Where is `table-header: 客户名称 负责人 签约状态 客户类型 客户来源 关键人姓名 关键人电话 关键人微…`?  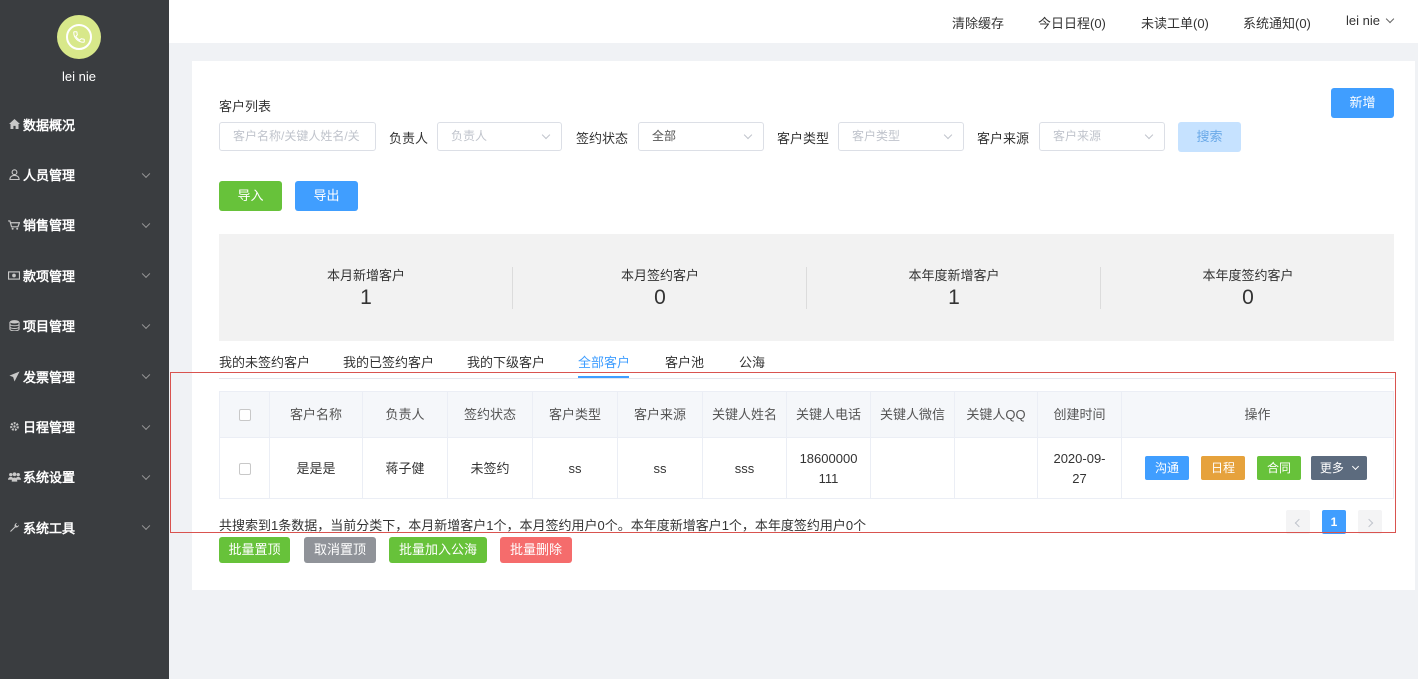
table-header: 客户名称 负责人 签约状态 客户类型 客户来源 关键人姓名 关键人电话 关键人微… is located at coordinates (806, 415).